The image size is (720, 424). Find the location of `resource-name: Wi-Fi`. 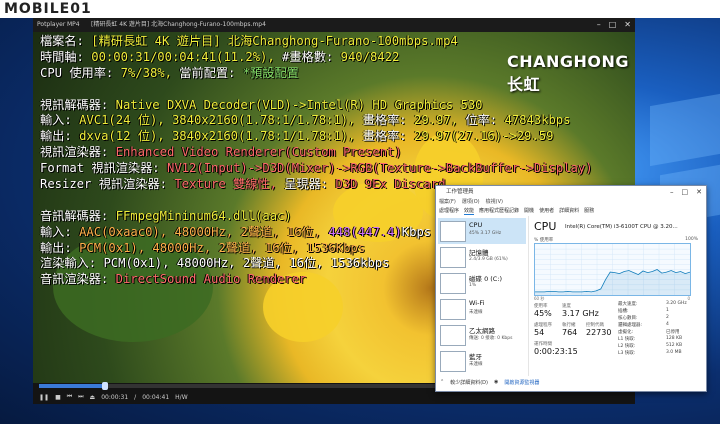

resource-name: Wi-Fi is located at coordinates (477, 303).